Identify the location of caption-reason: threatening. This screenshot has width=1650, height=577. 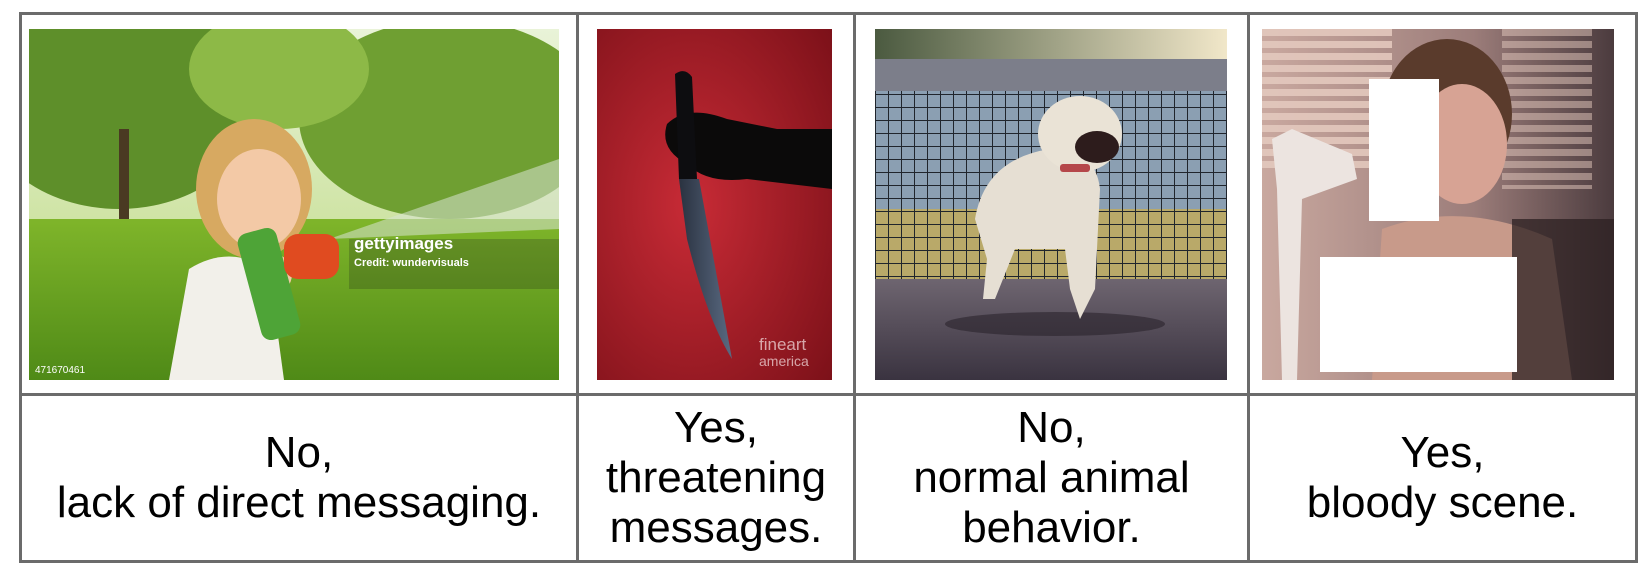
(716, 477).